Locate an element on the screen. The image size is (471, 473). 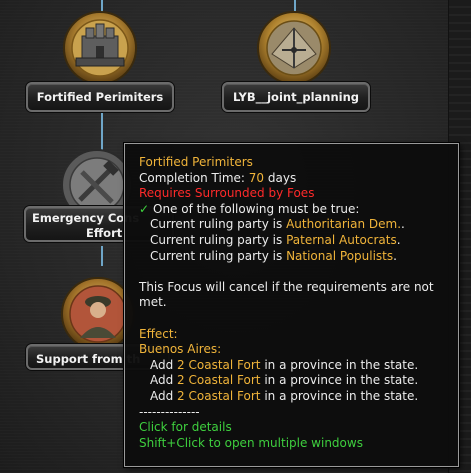
condition-value: Paternal Autocrats is located at coordinates (341, 239).